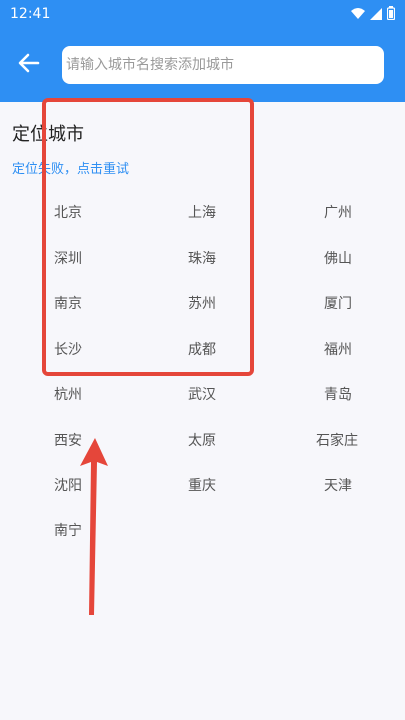 The image size is (405, 720). I want to click on city-item: 西安, so click(68, 440).